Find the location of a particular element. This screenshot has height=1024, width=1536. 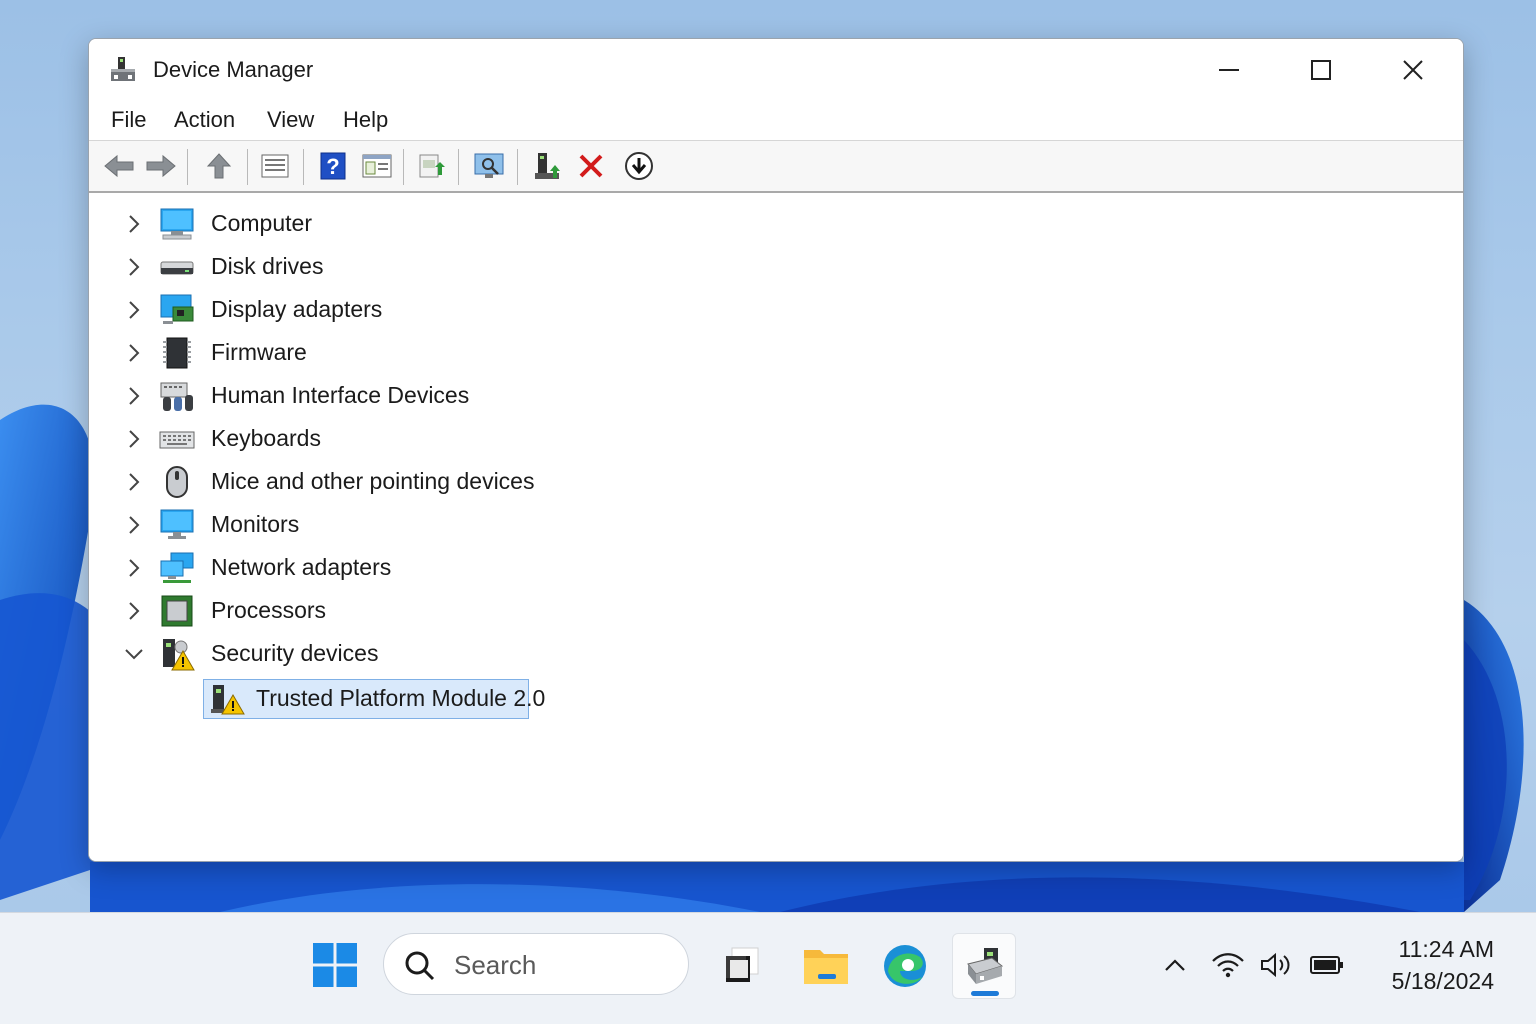

battery-icon is located at coordinates (1326, 965).